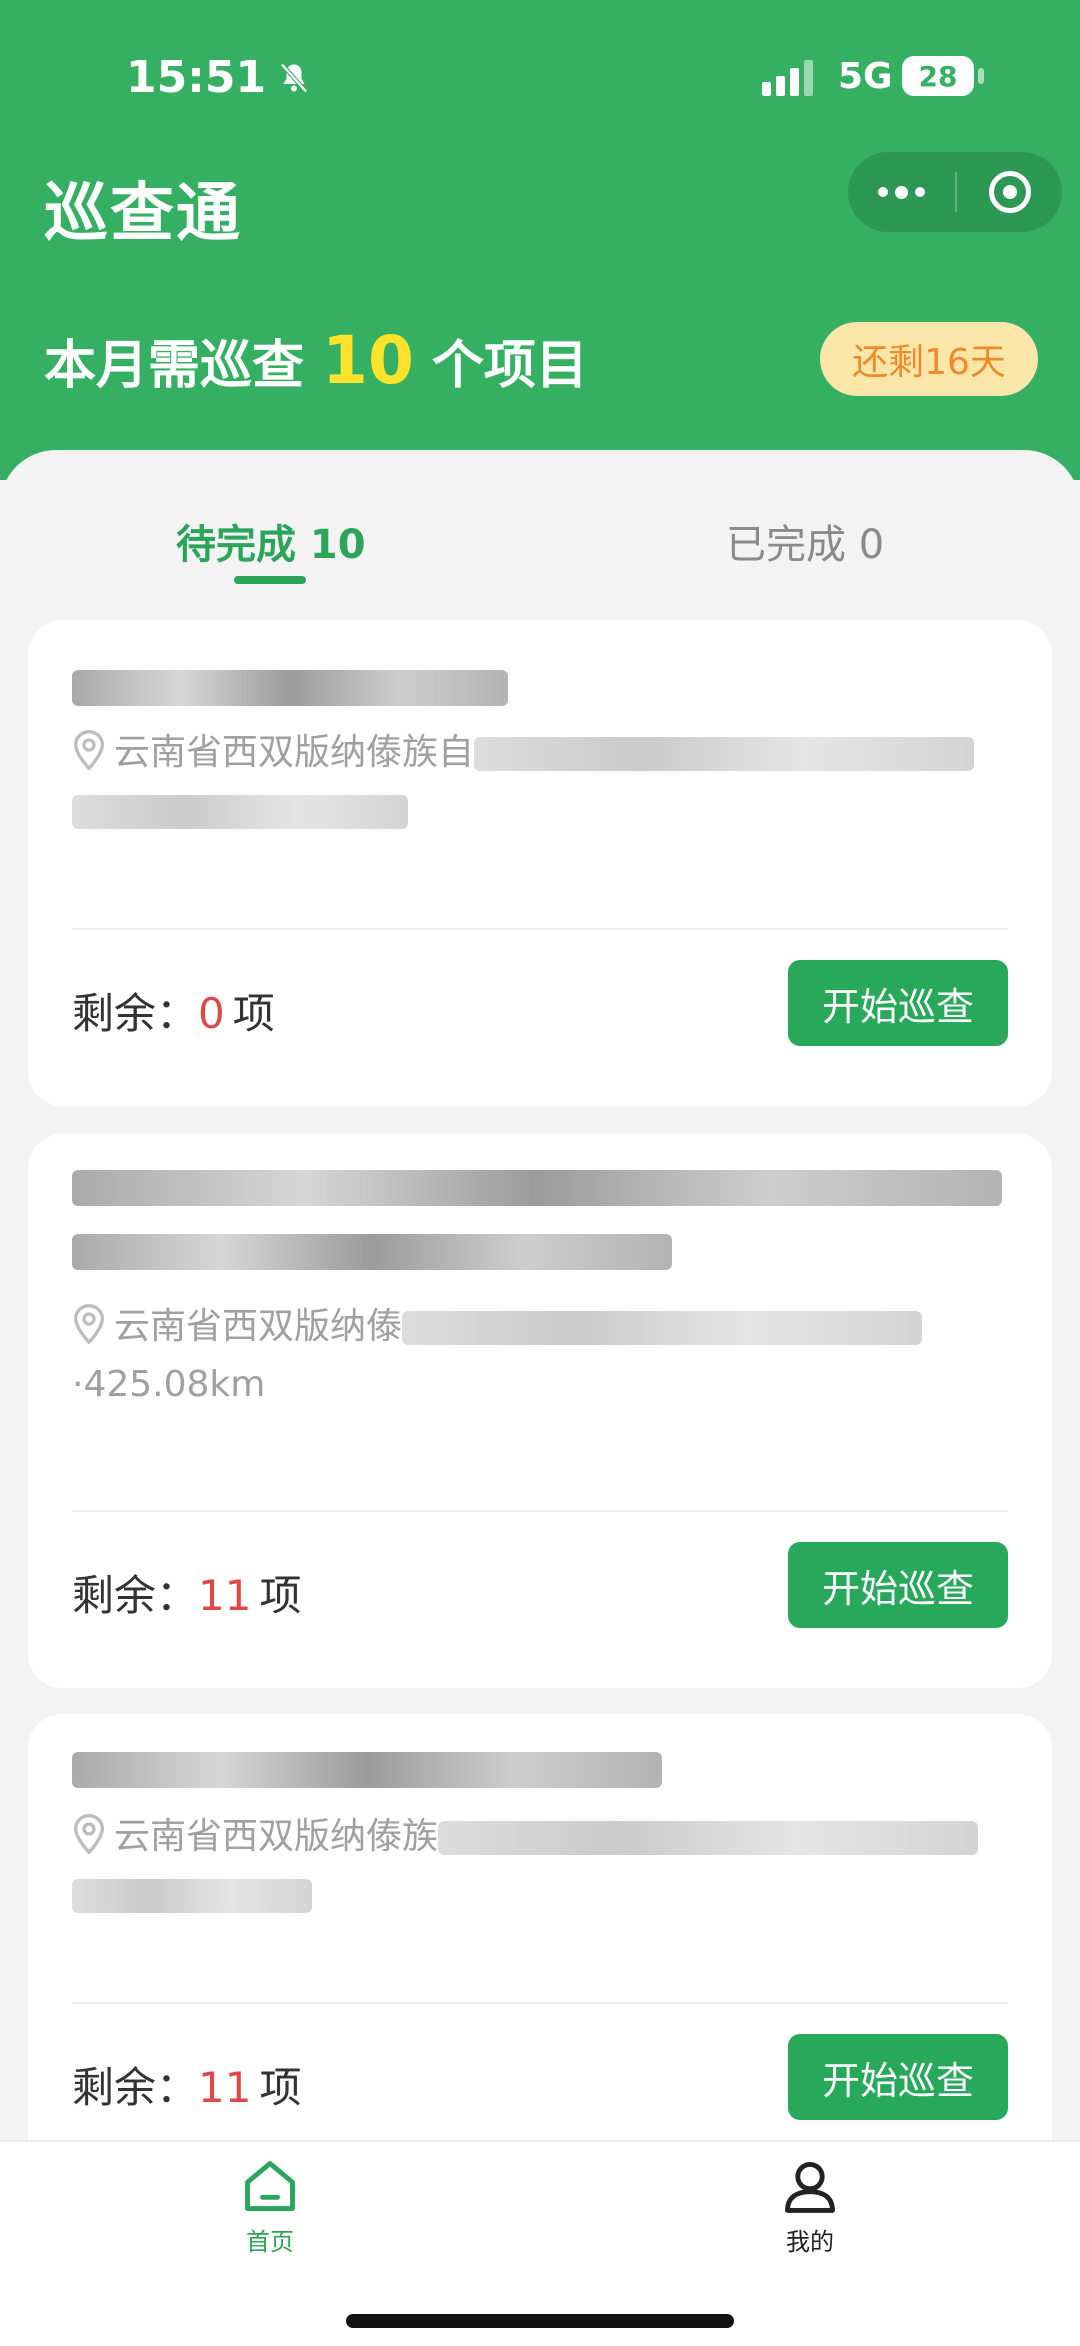  Describe the element at coordinates (211, 1013) in the screenshot. I see `remaining-count: 0` at that location.